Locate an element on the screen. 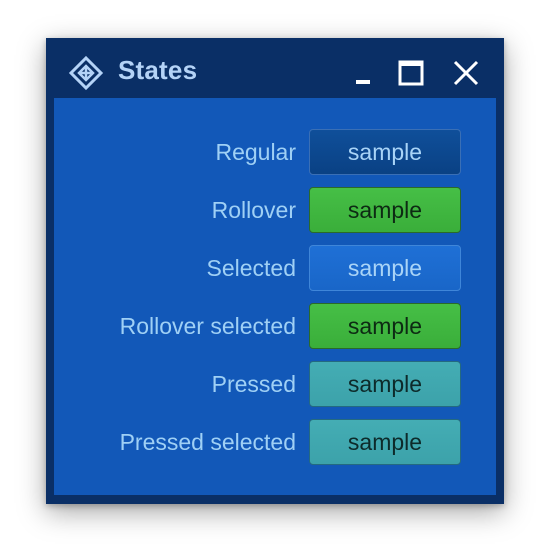 This screenshot has height=558, width=550. title-bar: States is located at coordinates (275, 68).